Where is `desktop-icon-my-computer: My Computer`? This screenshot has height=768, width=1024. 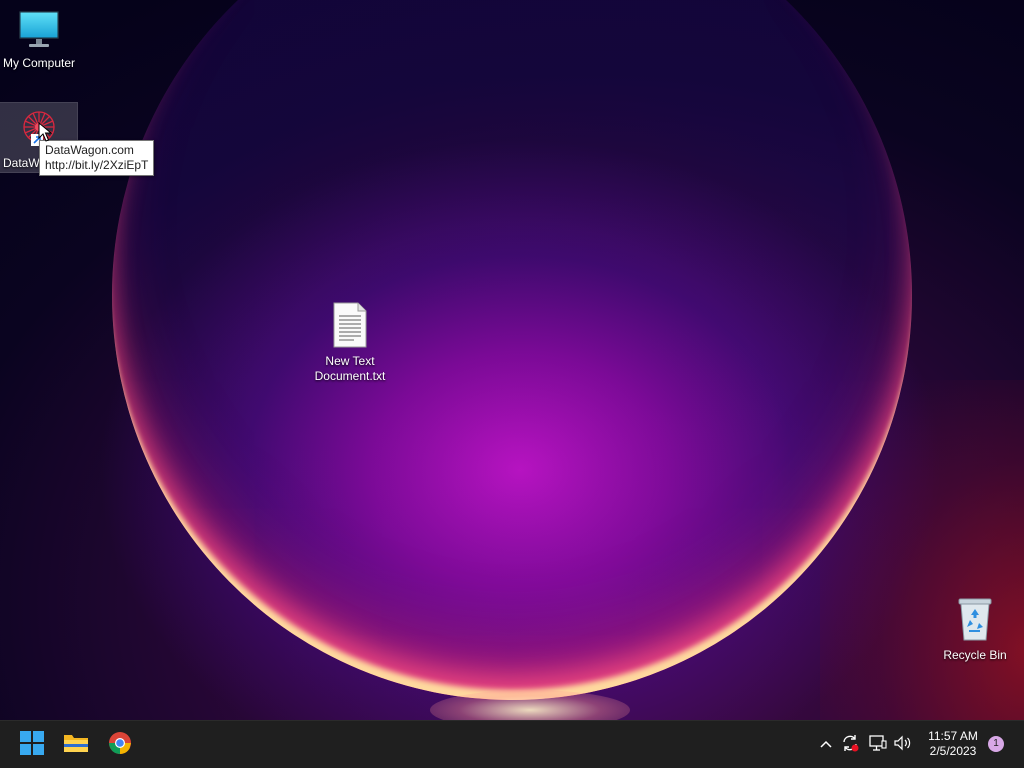 desktop-icon-my-computer: My Computer is located at coordinates (39, 39).